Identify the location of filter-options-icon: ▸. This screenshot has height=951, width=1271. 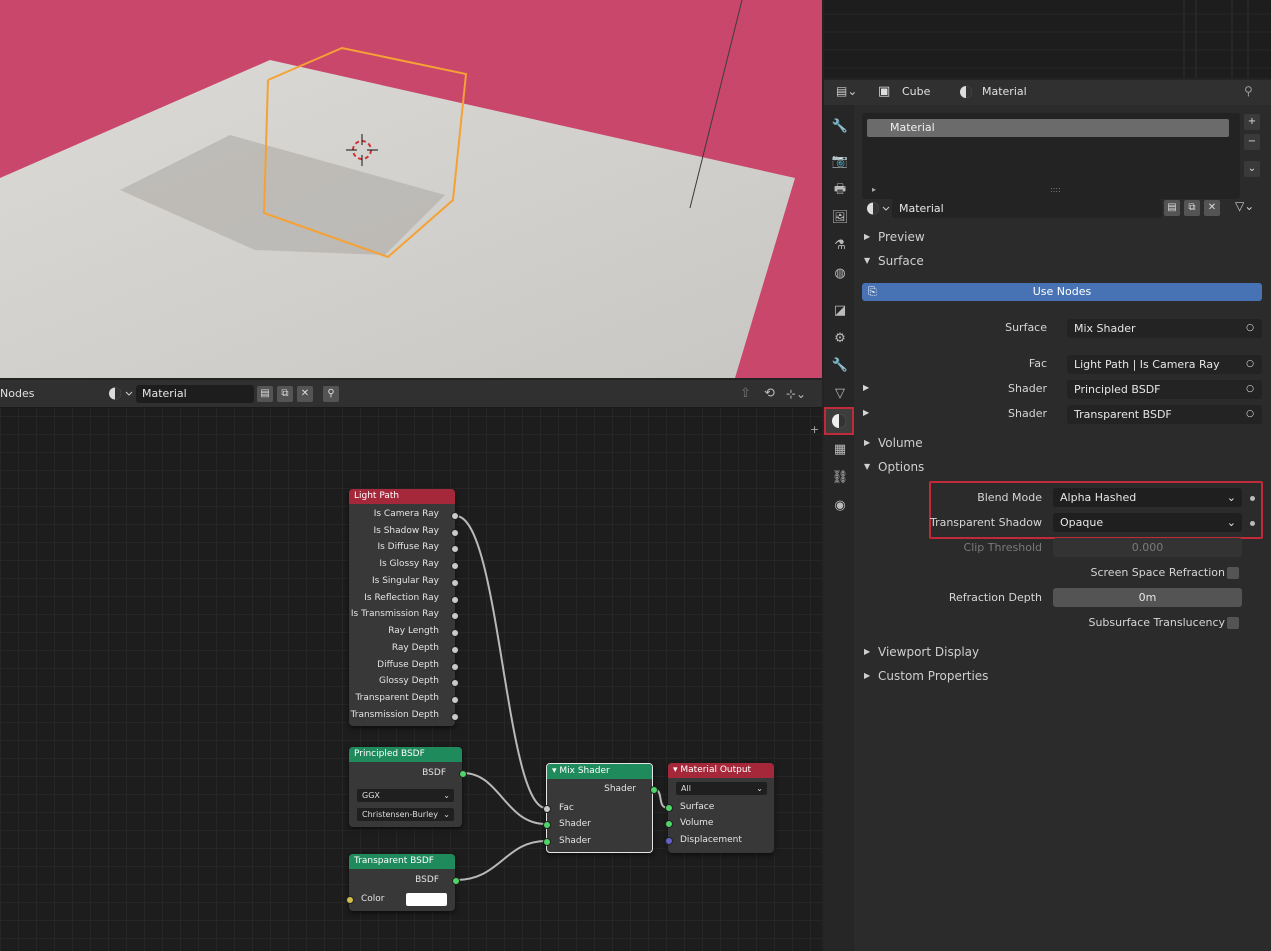
(874, 189).